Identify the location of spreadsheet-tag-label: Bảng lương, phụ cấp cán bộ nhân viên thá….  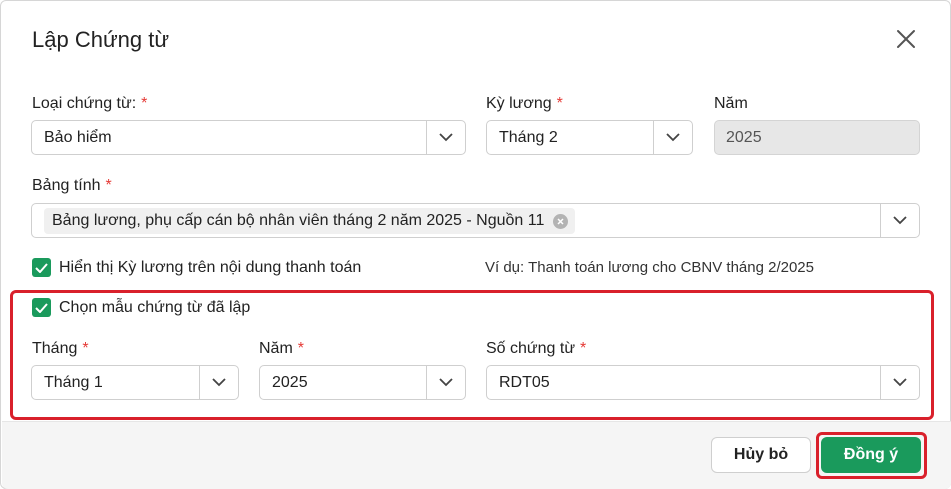
(298, 220).